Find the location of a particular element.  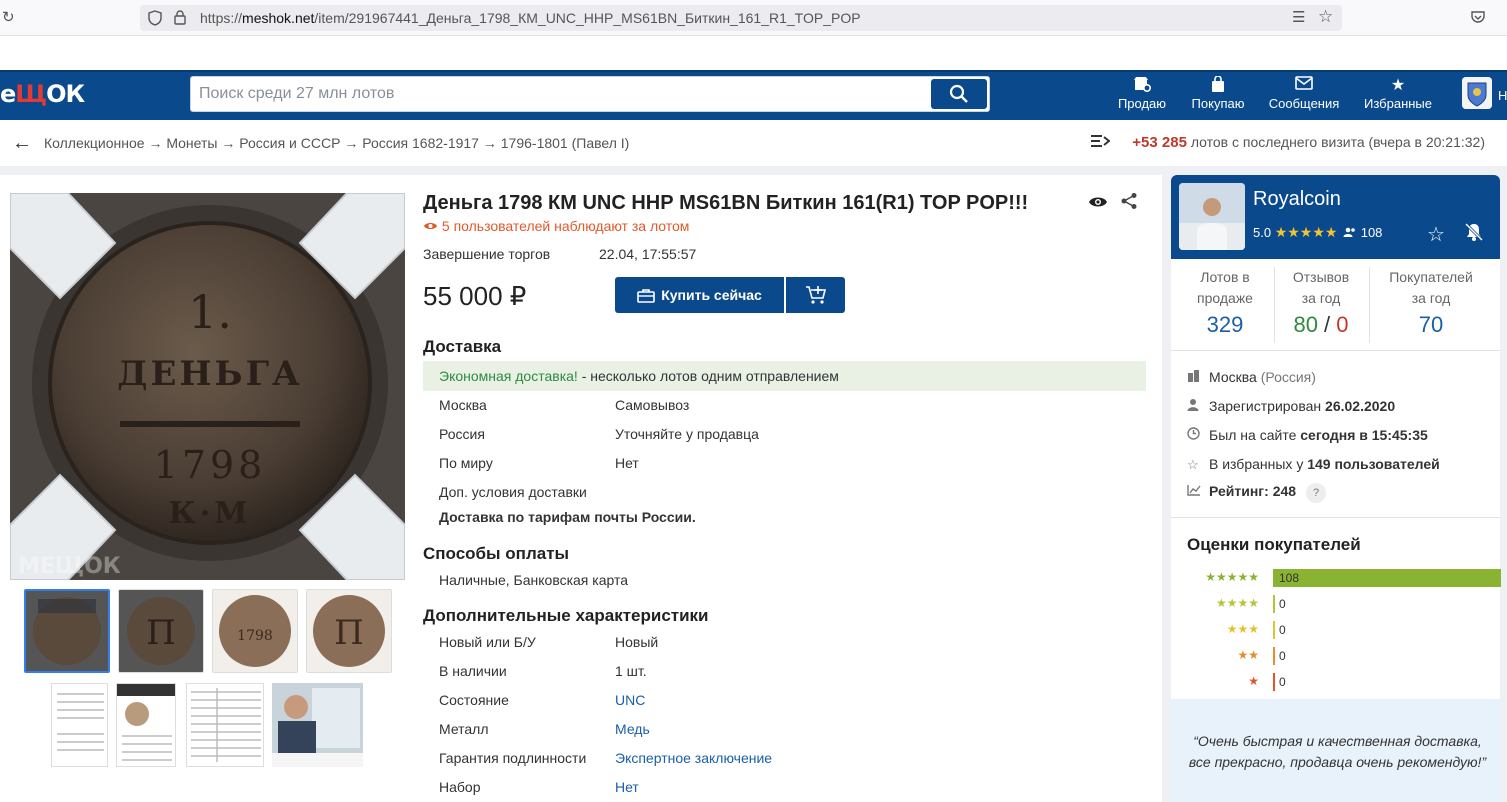

store-gear-icon is located at coordinates (1142, 86).